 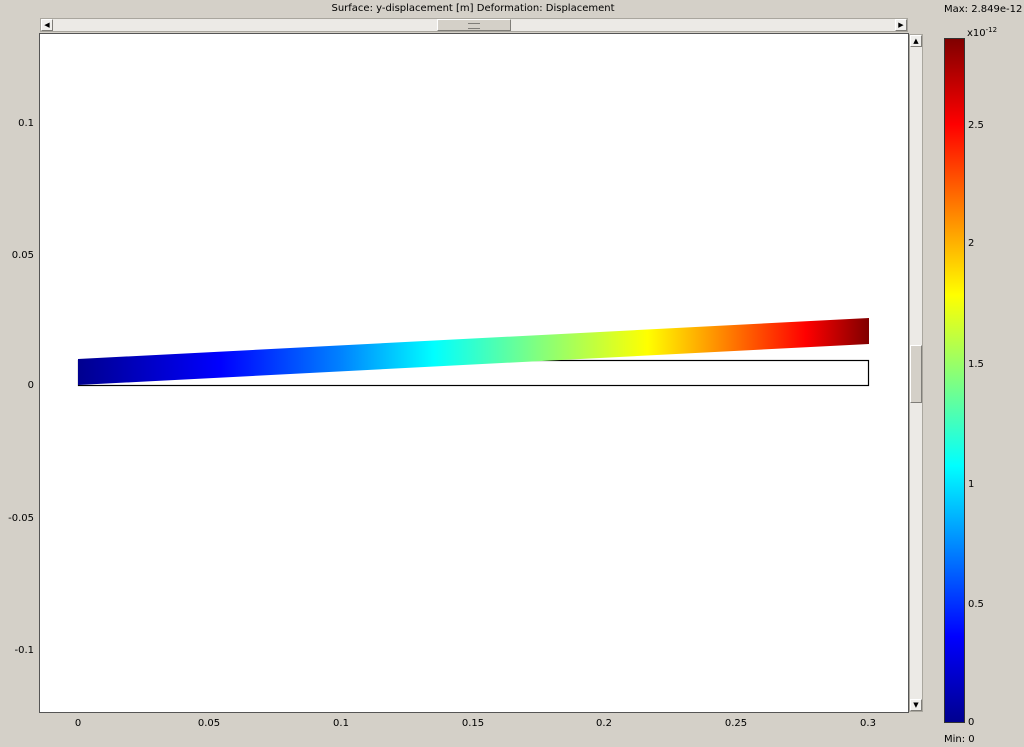 I want to click on x-tick-label: 0.05, so click(x=209, y=723).